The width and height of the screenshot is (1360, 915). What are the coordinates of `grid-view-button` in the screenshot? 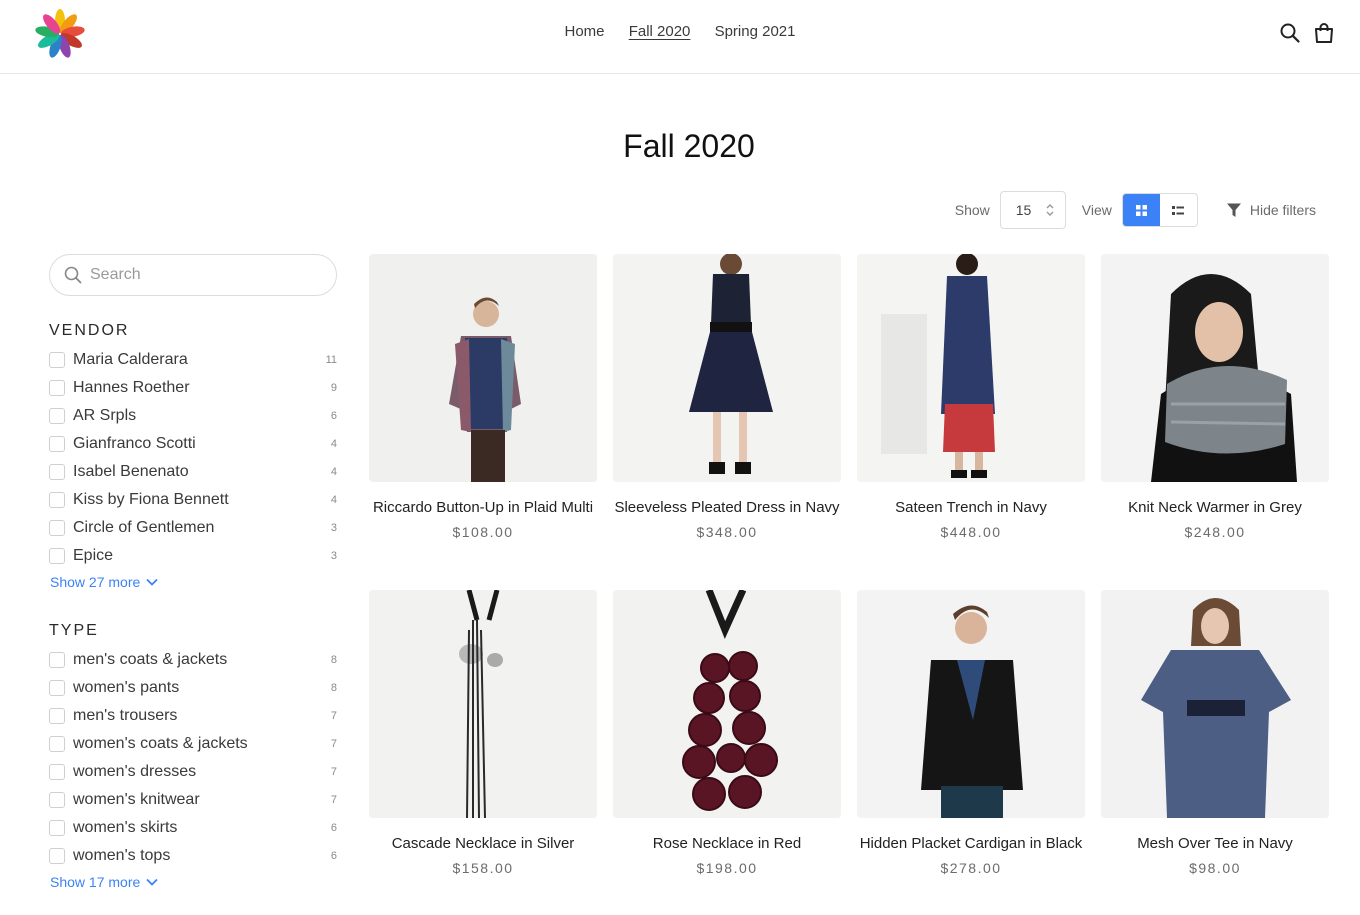 It's located at (1141, 210).